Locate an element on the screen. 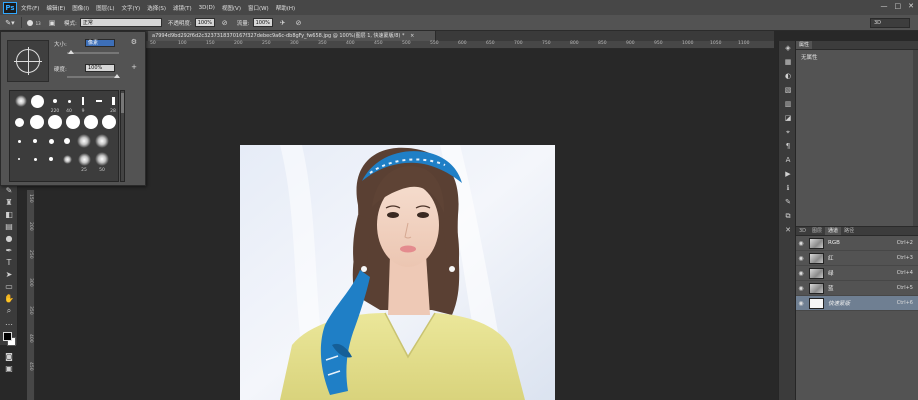 This screenshot has height=400, width=918. character-icon: A is located at coordinates (788, 160).